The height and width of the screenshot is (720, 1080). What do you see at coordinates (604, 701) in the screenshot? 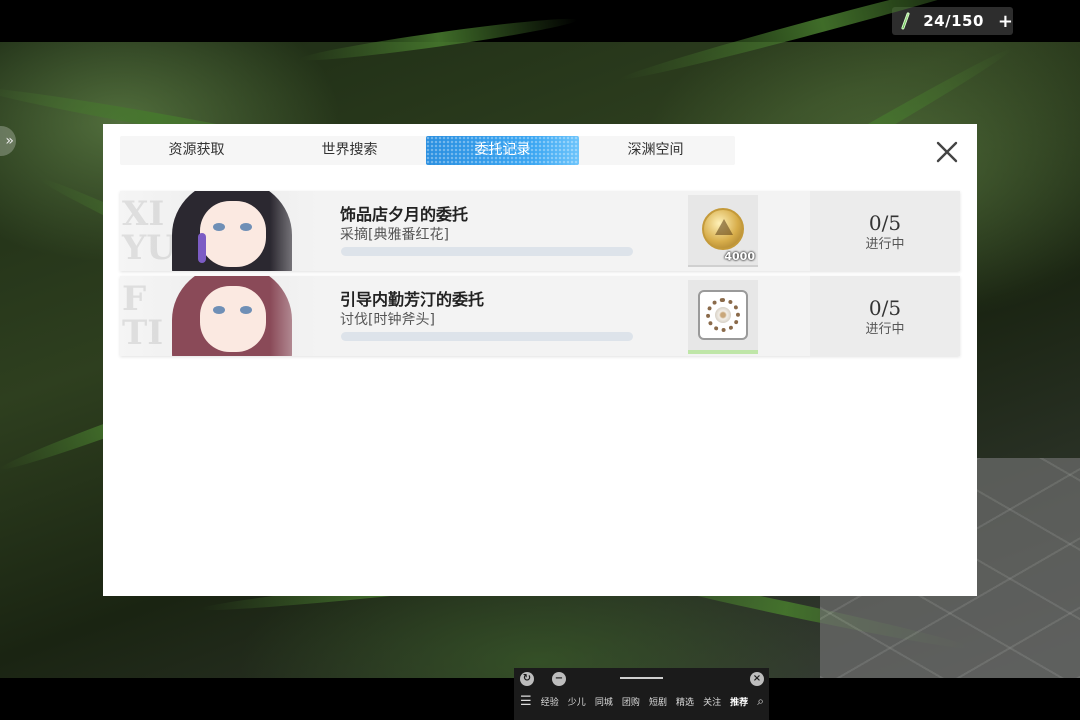
I see `nav-item: 同城` at bounding box center [604, 701].